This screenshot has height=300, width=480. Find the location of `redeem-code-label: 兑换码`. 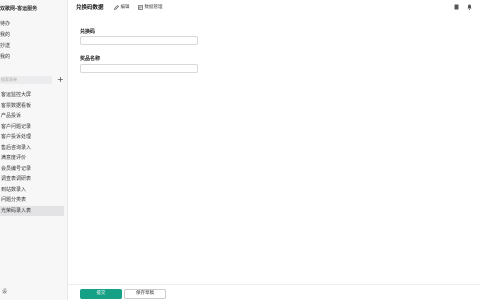

redeem-code-label: 兑换码 is located at coordinates (88, 32).